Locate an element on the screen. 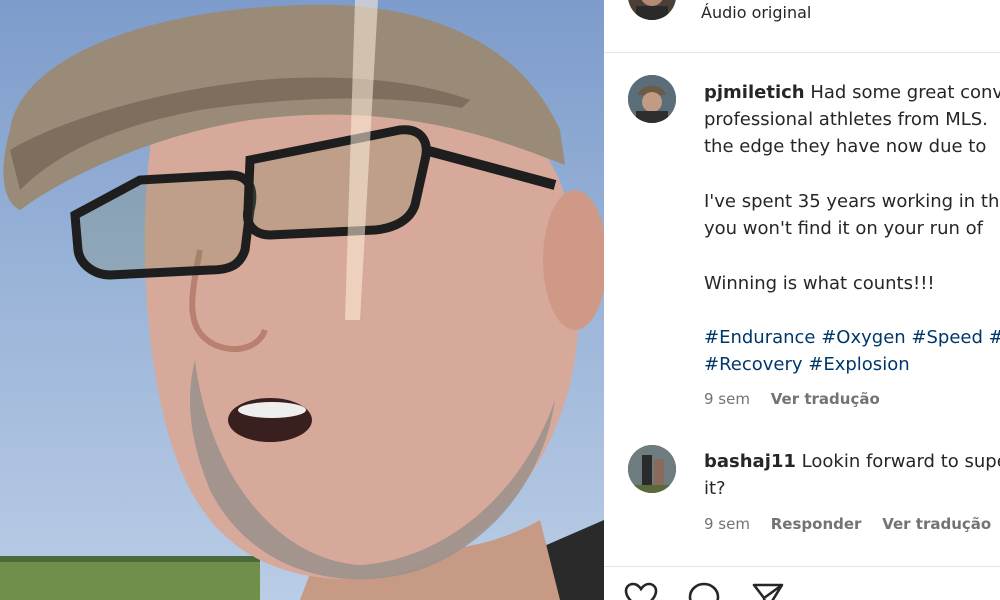 The image size is (1000, 600). caption-line-3: the edge they have now due to is located at coordinates (845, 146).